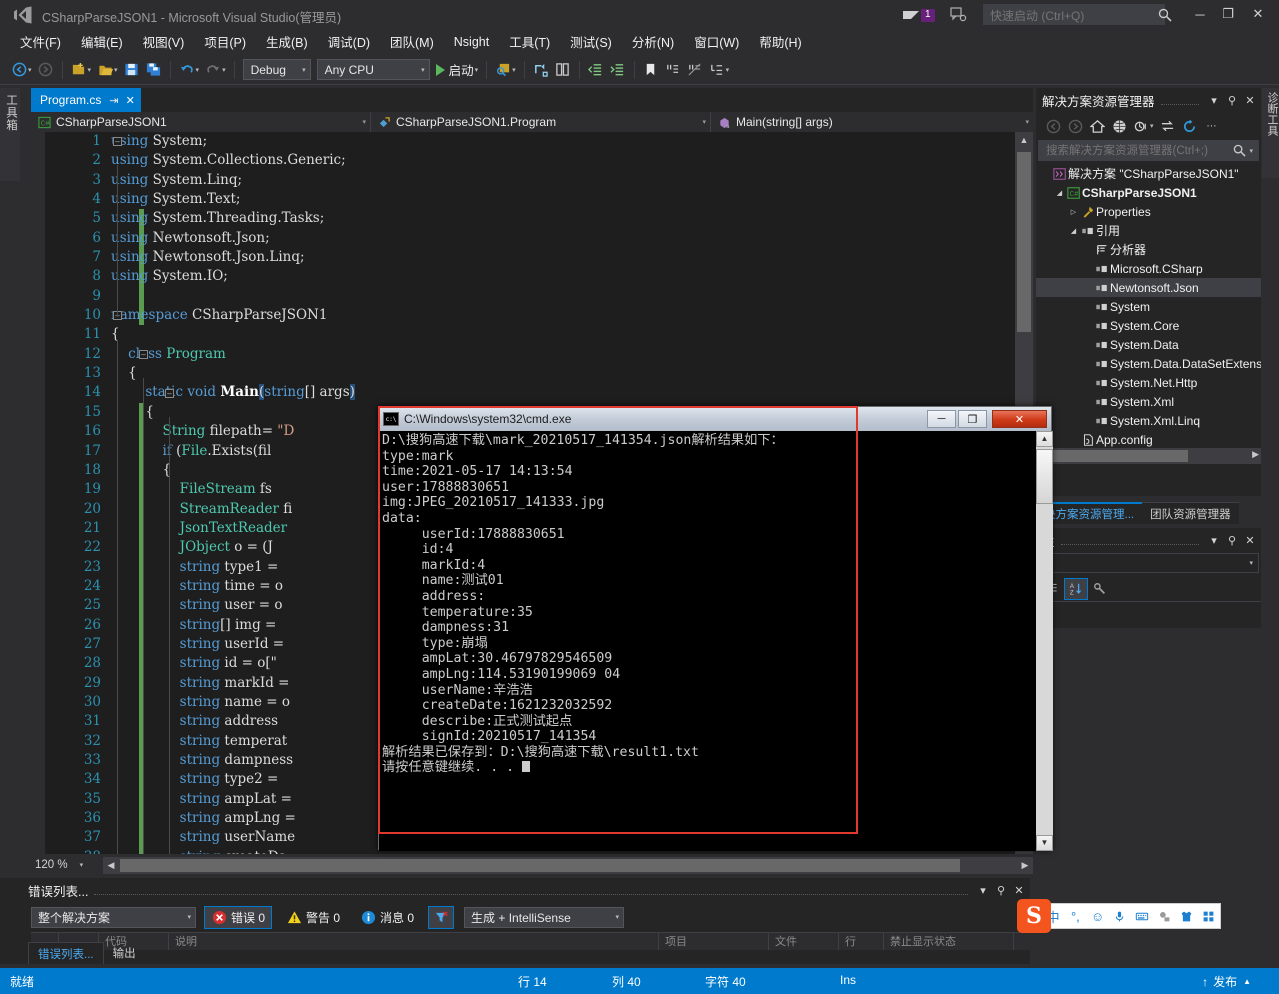 The image size is (1279, 994). What do you see at coordinates (90, 70) in the screenshot?
I see `new-project-dropdown: ▾` at bounding box center [90, 70].